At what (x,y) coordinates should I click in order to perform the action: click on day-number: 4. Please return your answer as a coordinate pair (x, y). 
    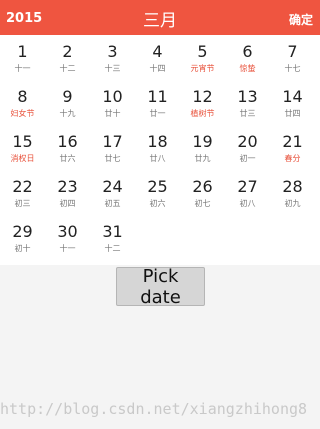
    Looking at the image, I should click on (157, 51).